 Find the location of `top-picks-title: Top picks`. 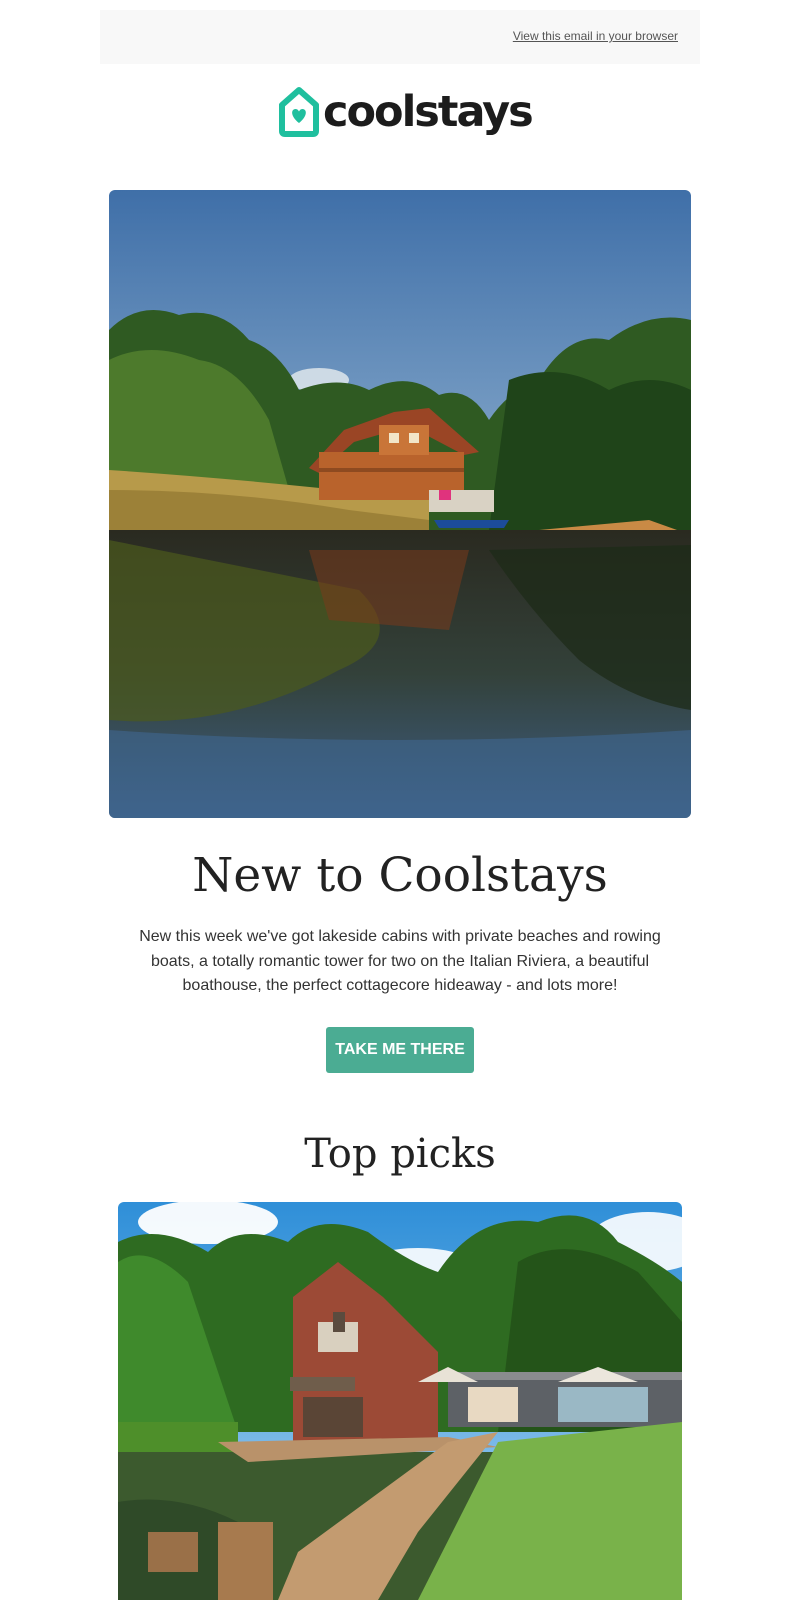

top-picks-title: Top picks is located at coordinates (400, 1154).